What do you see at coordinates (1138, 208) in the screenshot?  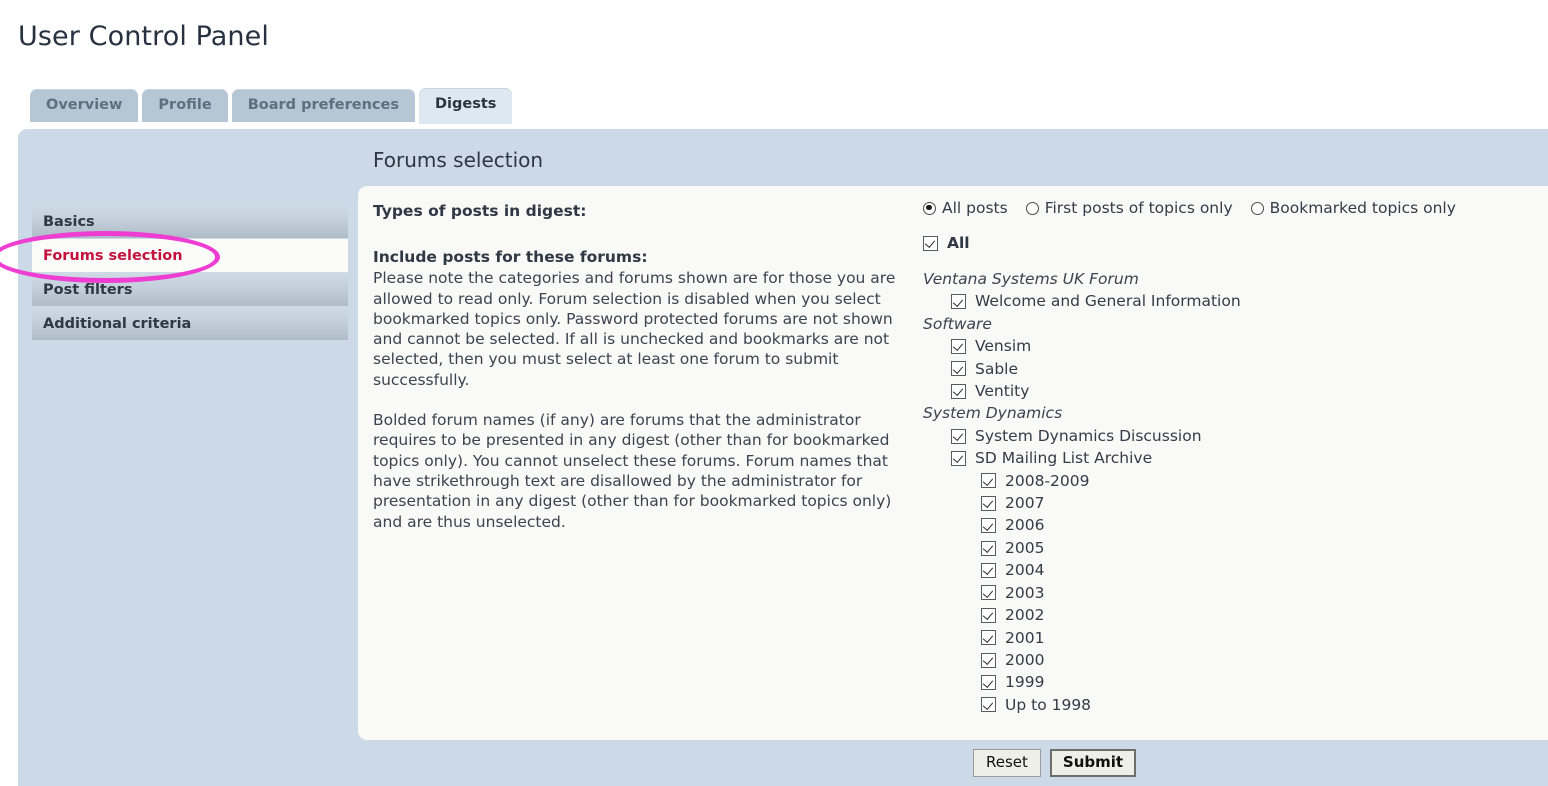 I see `radio-option-label: First posts of topics only` at bounding box center [1138, 208].